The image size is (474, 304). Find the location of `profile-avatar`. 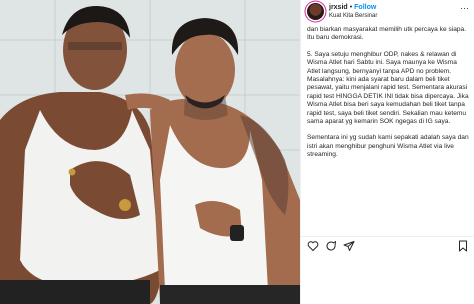

profile-avatar is located at coordinates (315, 11).